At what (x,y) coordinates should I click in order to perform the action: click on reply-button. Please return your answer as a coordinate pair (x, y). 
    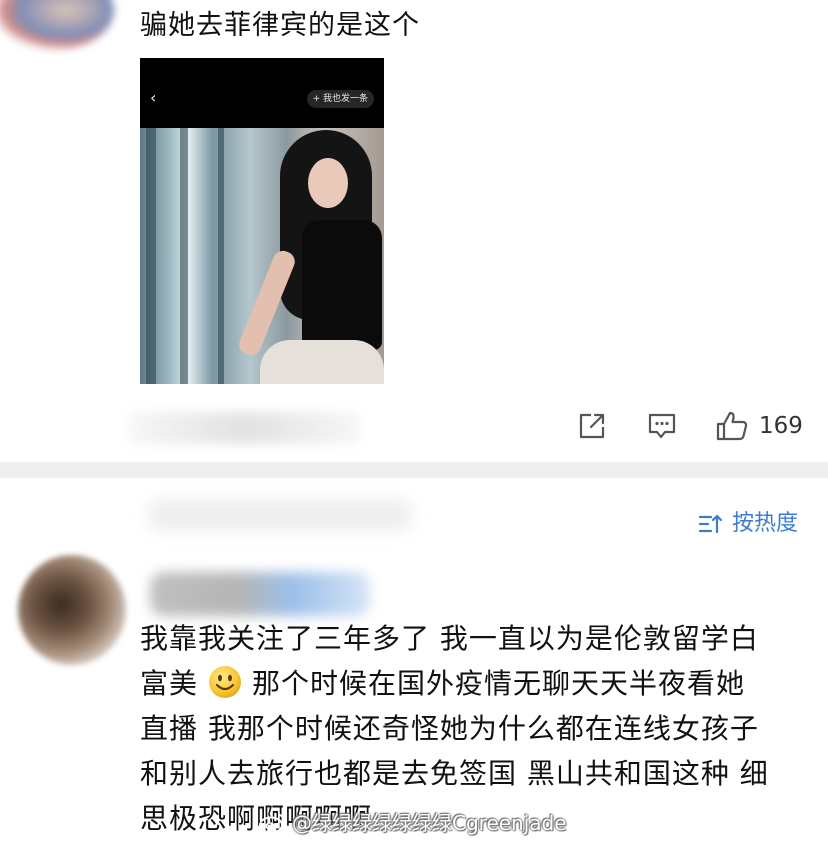
    Looking at the image, I should click on (662, 426).